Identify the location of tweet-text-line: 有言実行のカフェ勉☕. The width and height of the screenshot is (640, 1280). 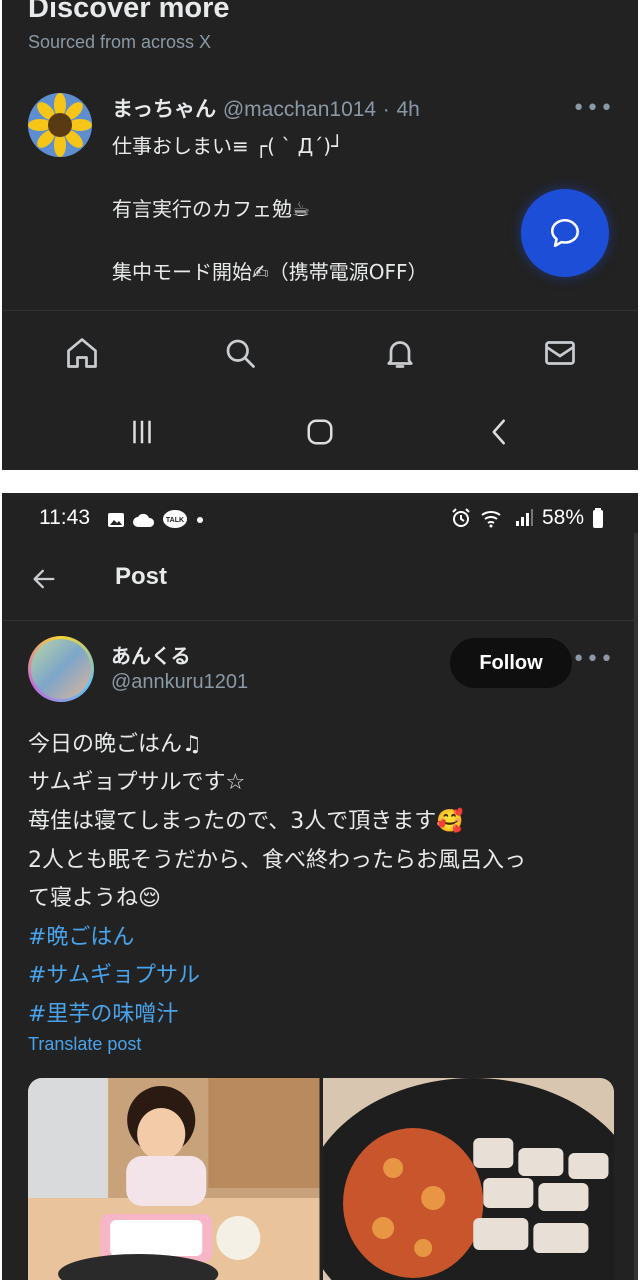
(211, 209).